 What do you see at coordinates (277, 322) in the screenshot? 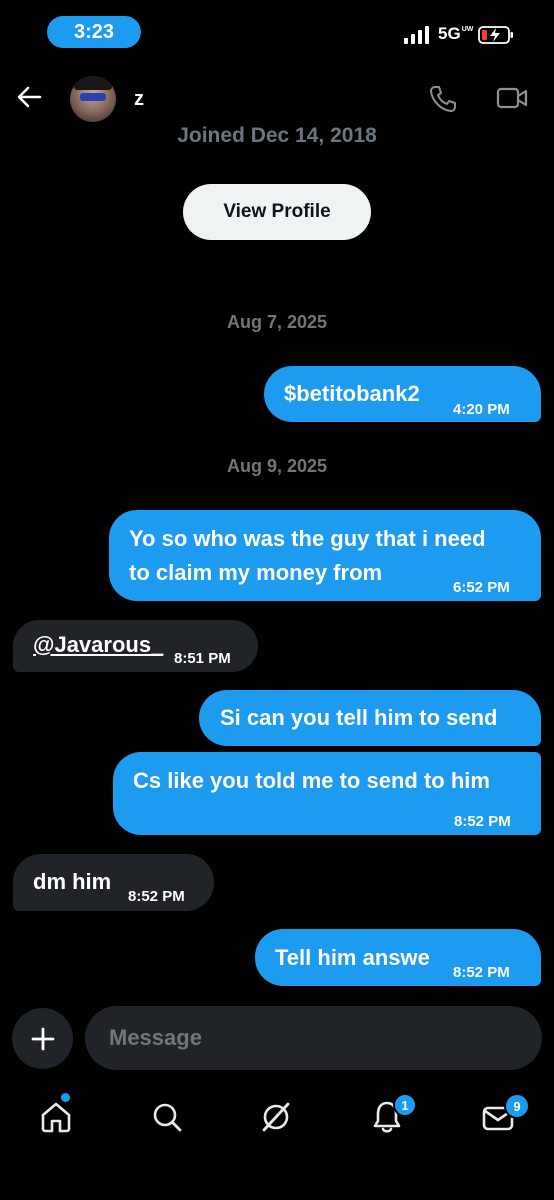
I see `date-separator: Aug 7, 2025` at bounding box center [277, 322].